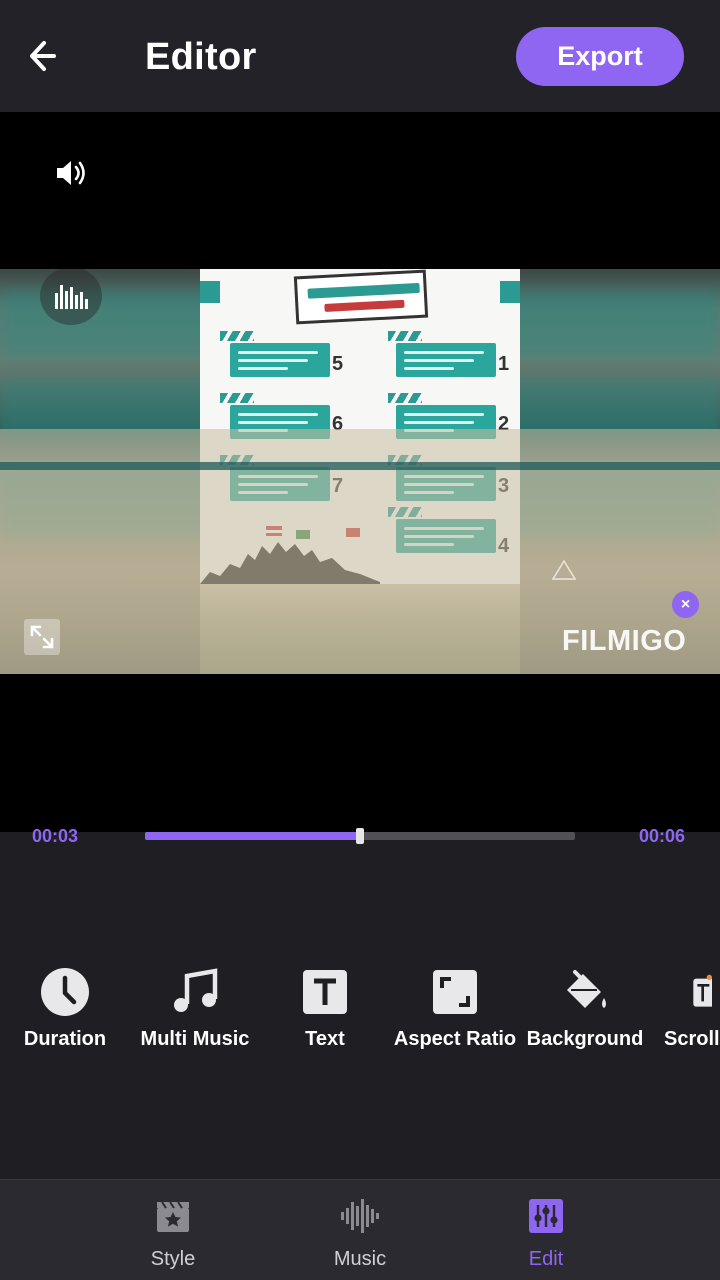 Image resolution: width=720 pixels, height=1280 pixels. I want to click on tool-text: Text, so click(325, 1008).